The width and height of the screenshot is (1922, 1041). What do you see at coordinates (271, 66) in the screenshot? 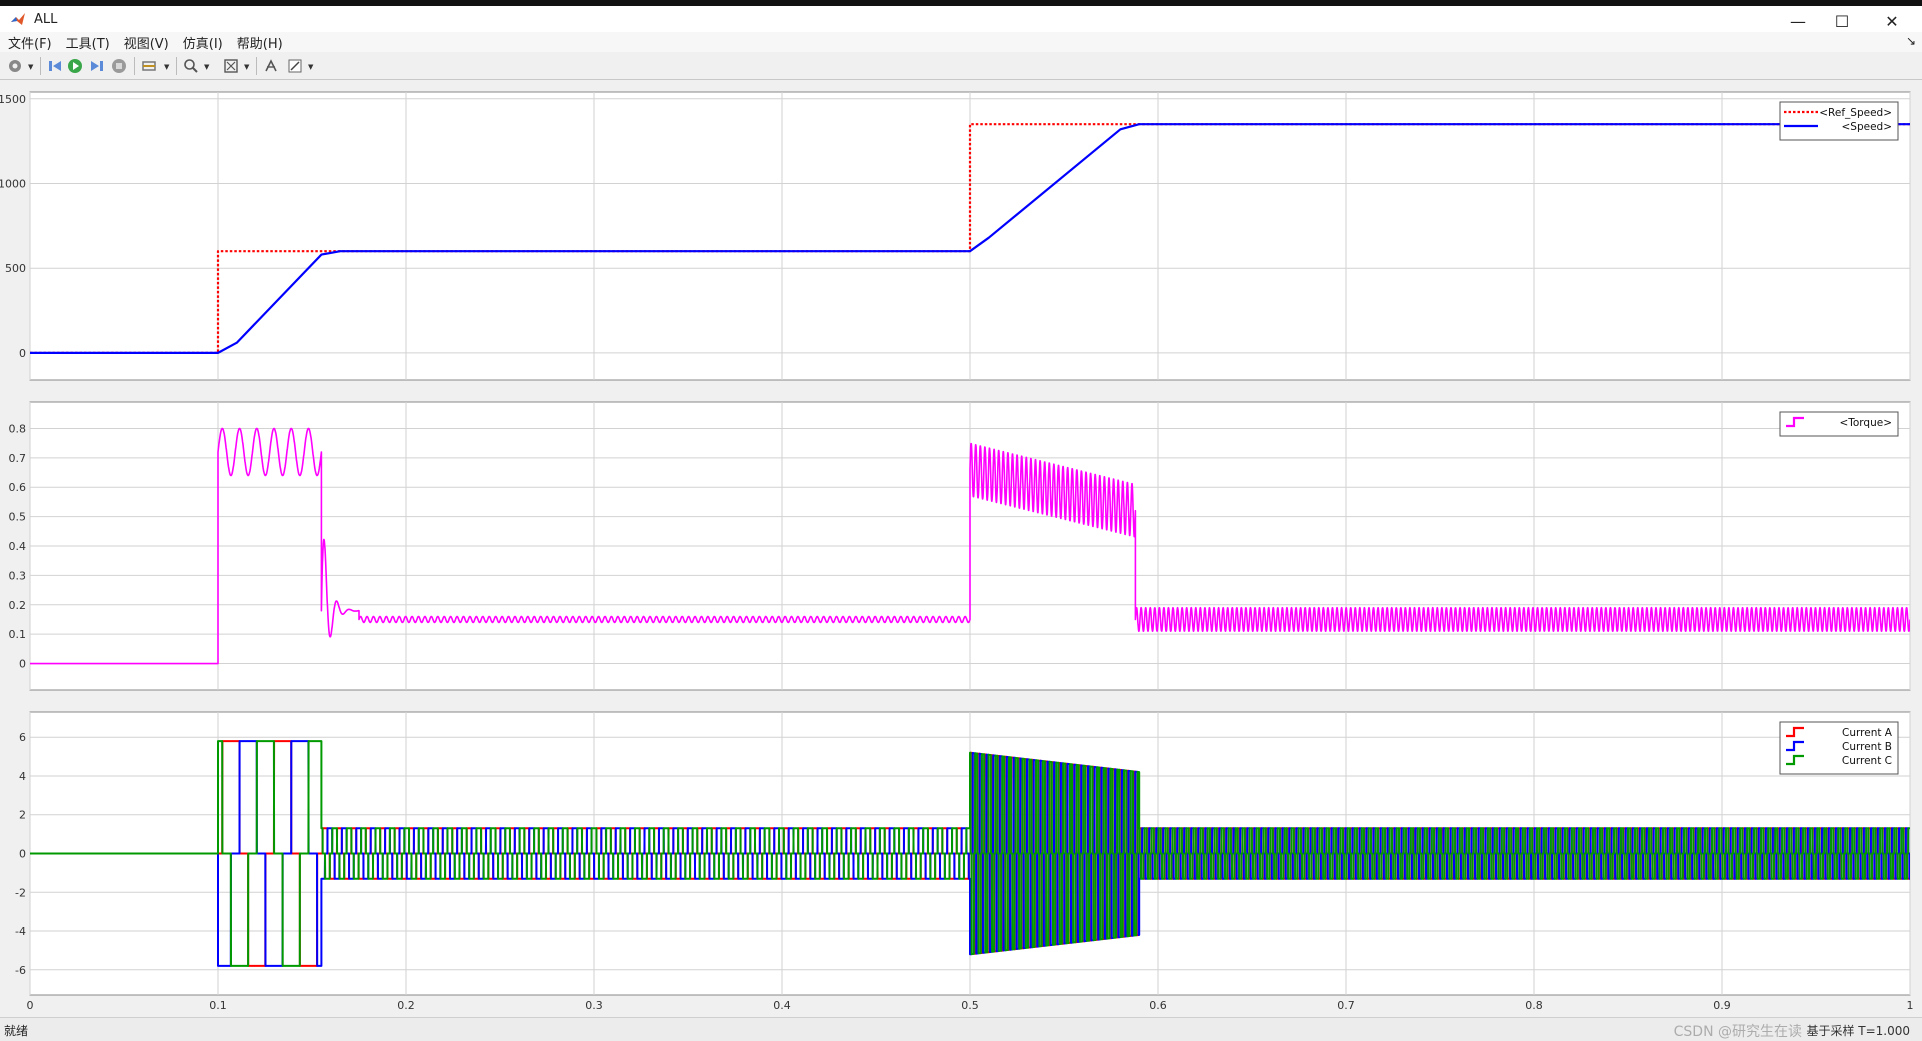
I see `data-cursor-icon` at bounding box center [271, 66].